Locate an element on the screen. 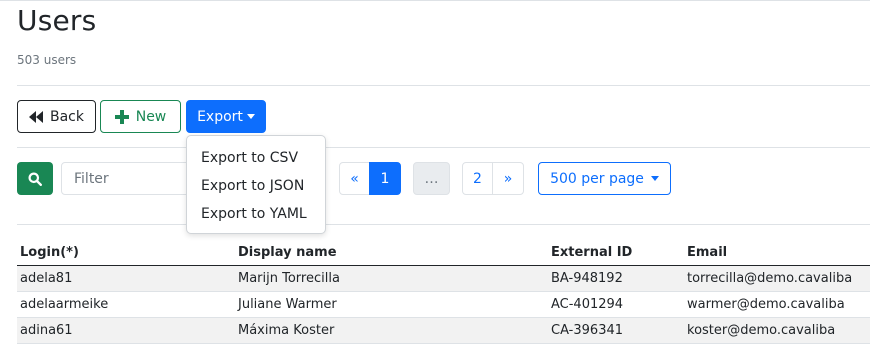 This screenshot has width=870, height=349. search-icon is located at coordinates (35, 179).